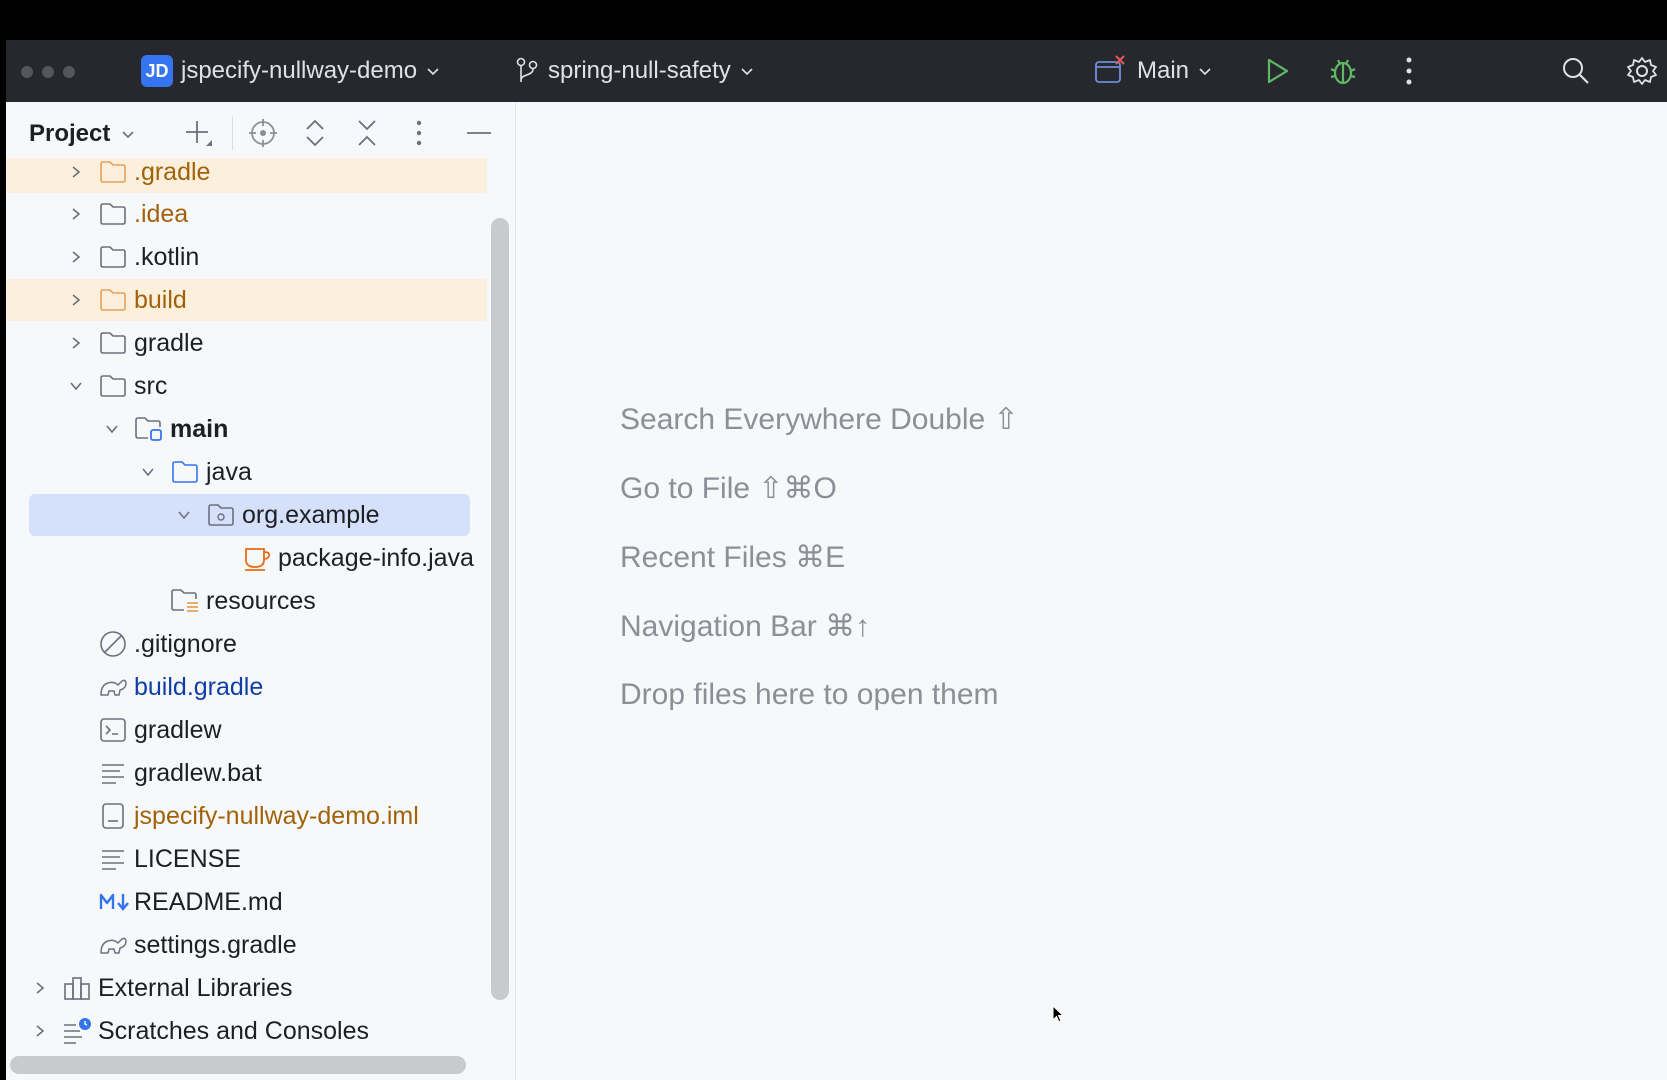 The image size is (1667, 1080). Describe the element at coordinates (233, 1030) in the screenshot. I see `tree-item-label: Scratches and Consoles` at that location.